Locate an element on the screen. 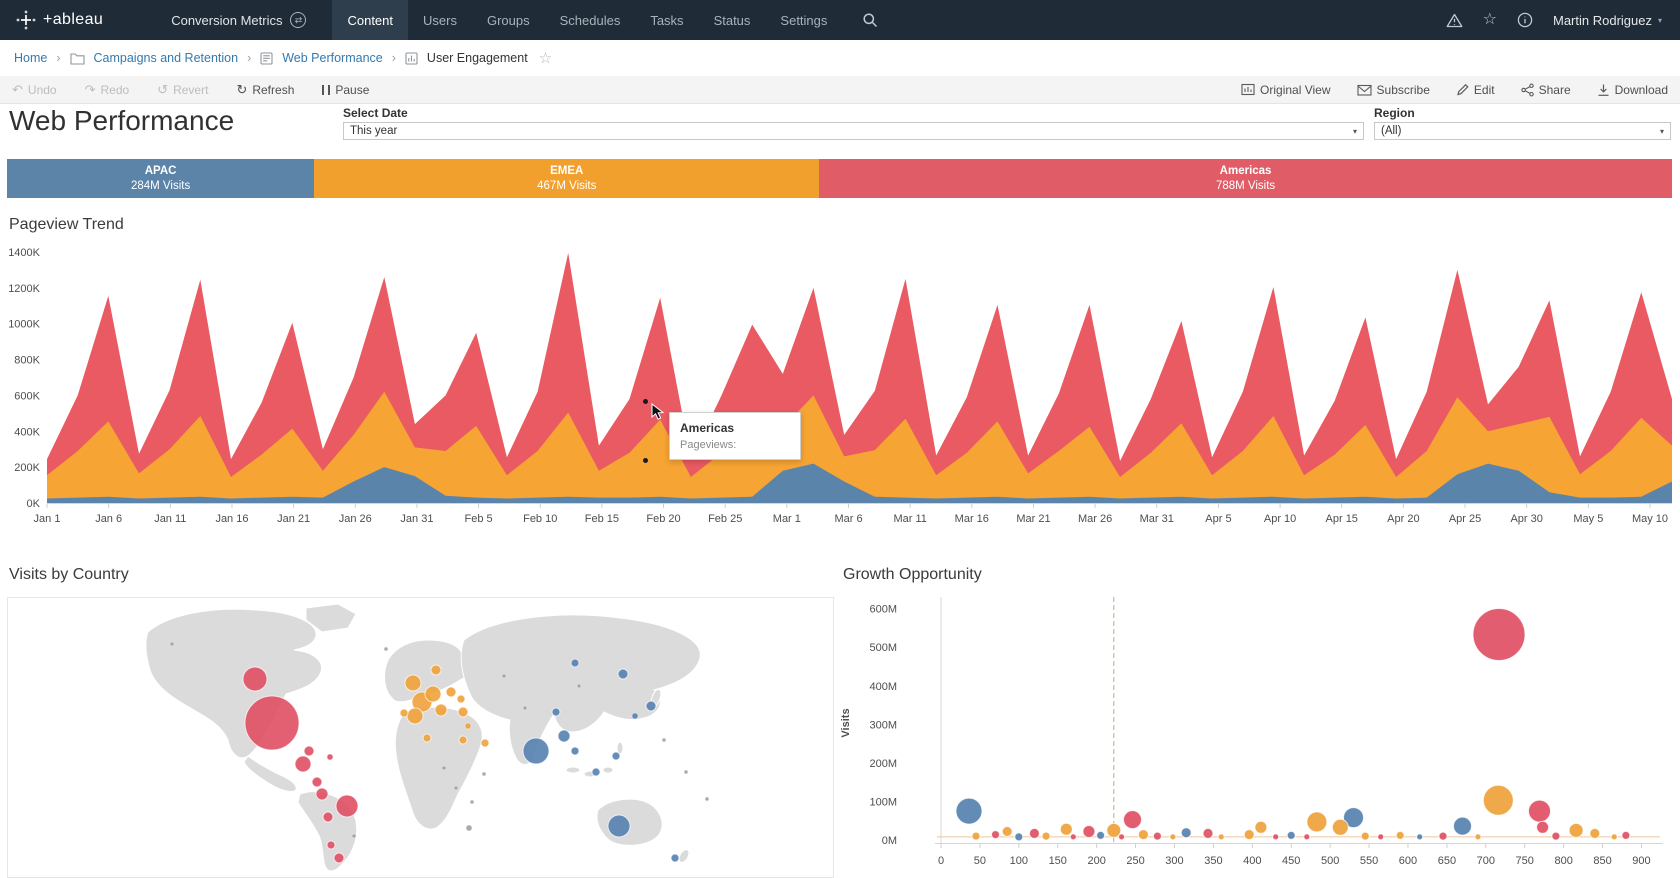 The height and width of the screenshot is (878, 1680). banner-segment-apac: APAC 284M Visits is located at coordinates (161, 178).